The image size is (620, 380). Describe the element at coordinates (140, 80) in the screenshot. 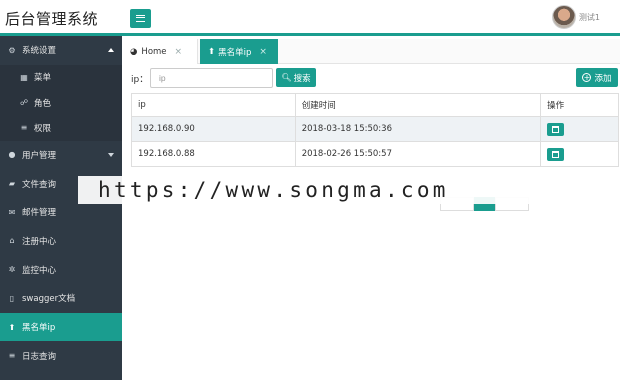

I see `search-label: ip：` at that location.